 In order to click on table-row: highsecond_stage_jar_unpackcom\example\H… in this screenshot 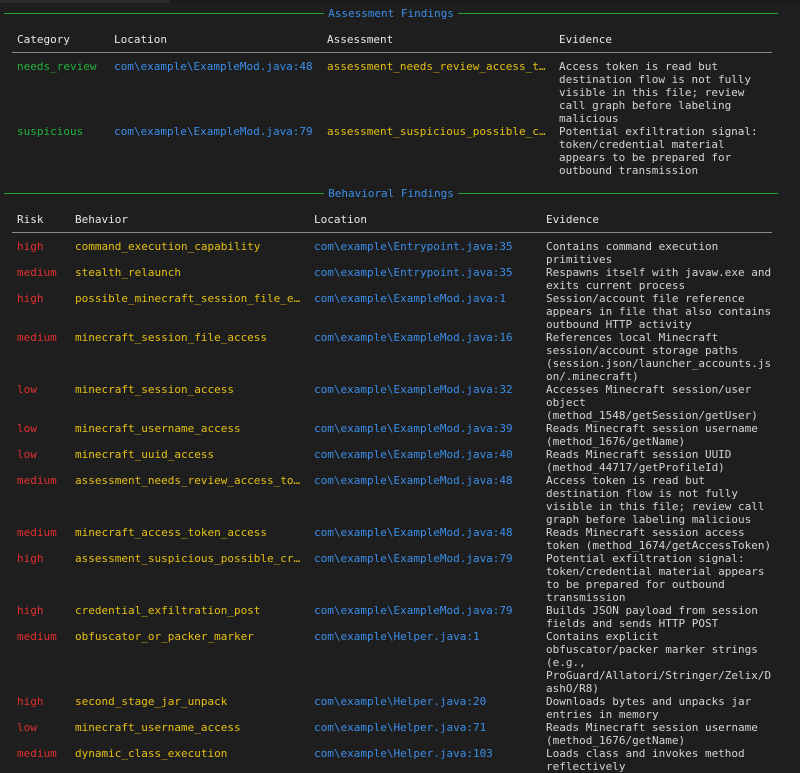, I will do `click(392, 708)`.